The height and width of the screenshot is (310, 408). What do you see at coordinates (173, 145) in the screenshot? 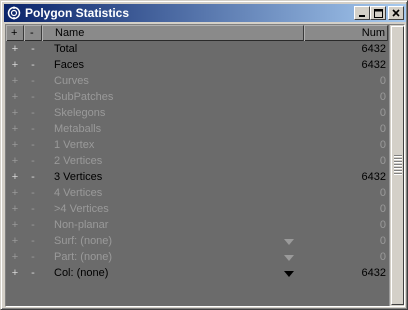
I see `row-name: 1 Vertex` at bounding box center [173, 145].